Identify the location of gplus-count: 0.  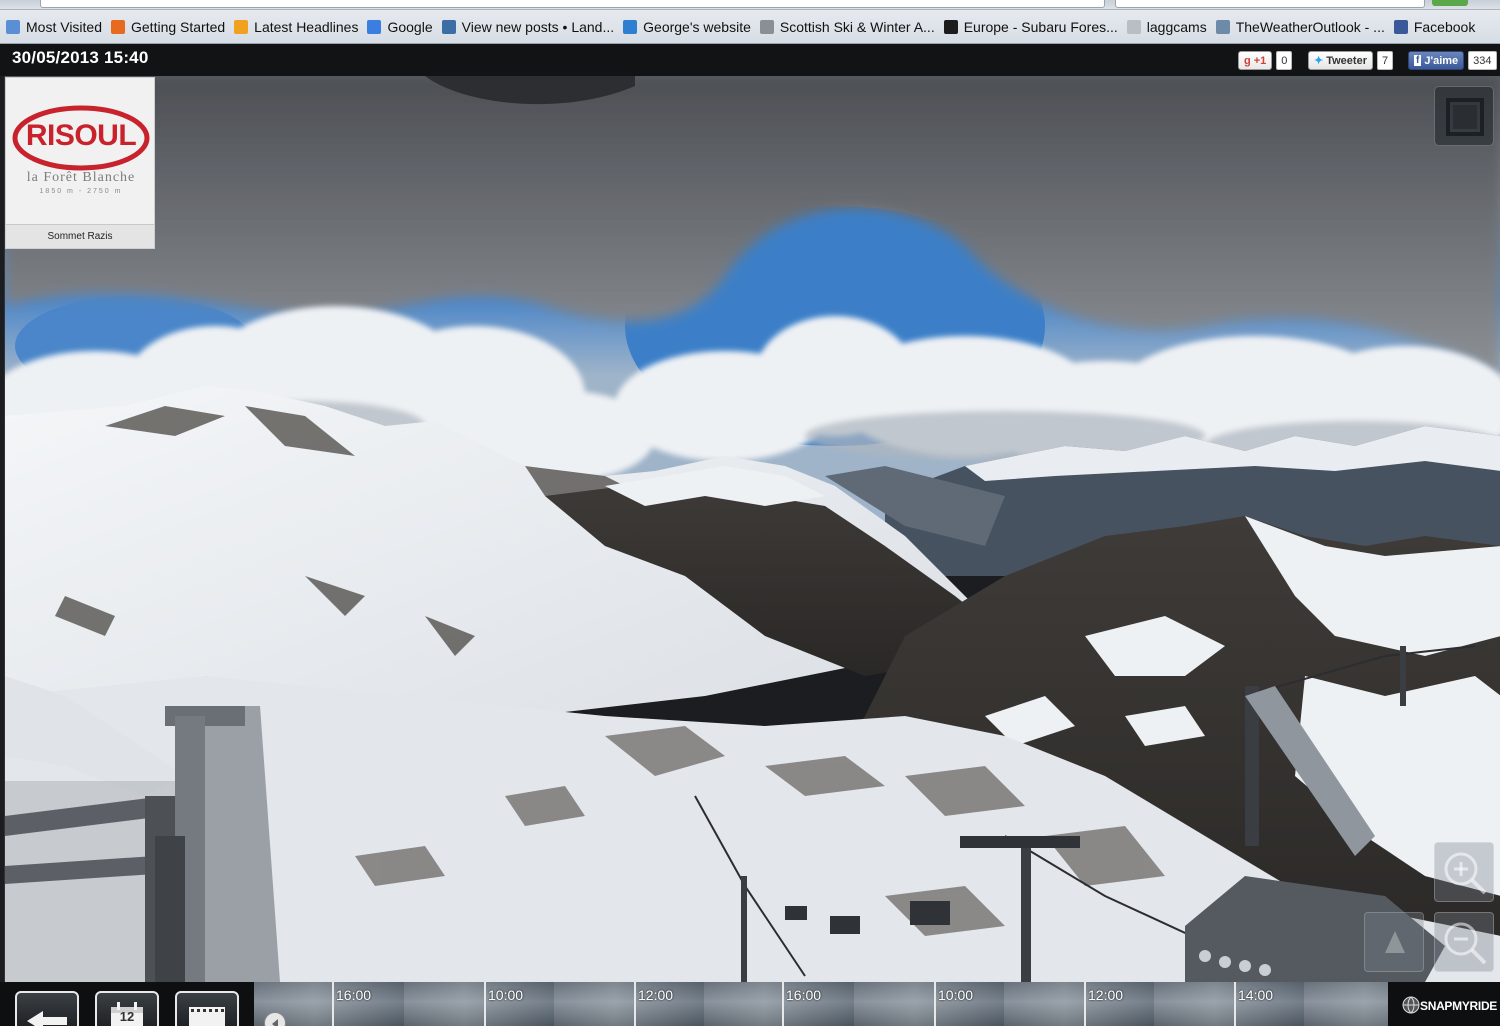
(1284, 60).